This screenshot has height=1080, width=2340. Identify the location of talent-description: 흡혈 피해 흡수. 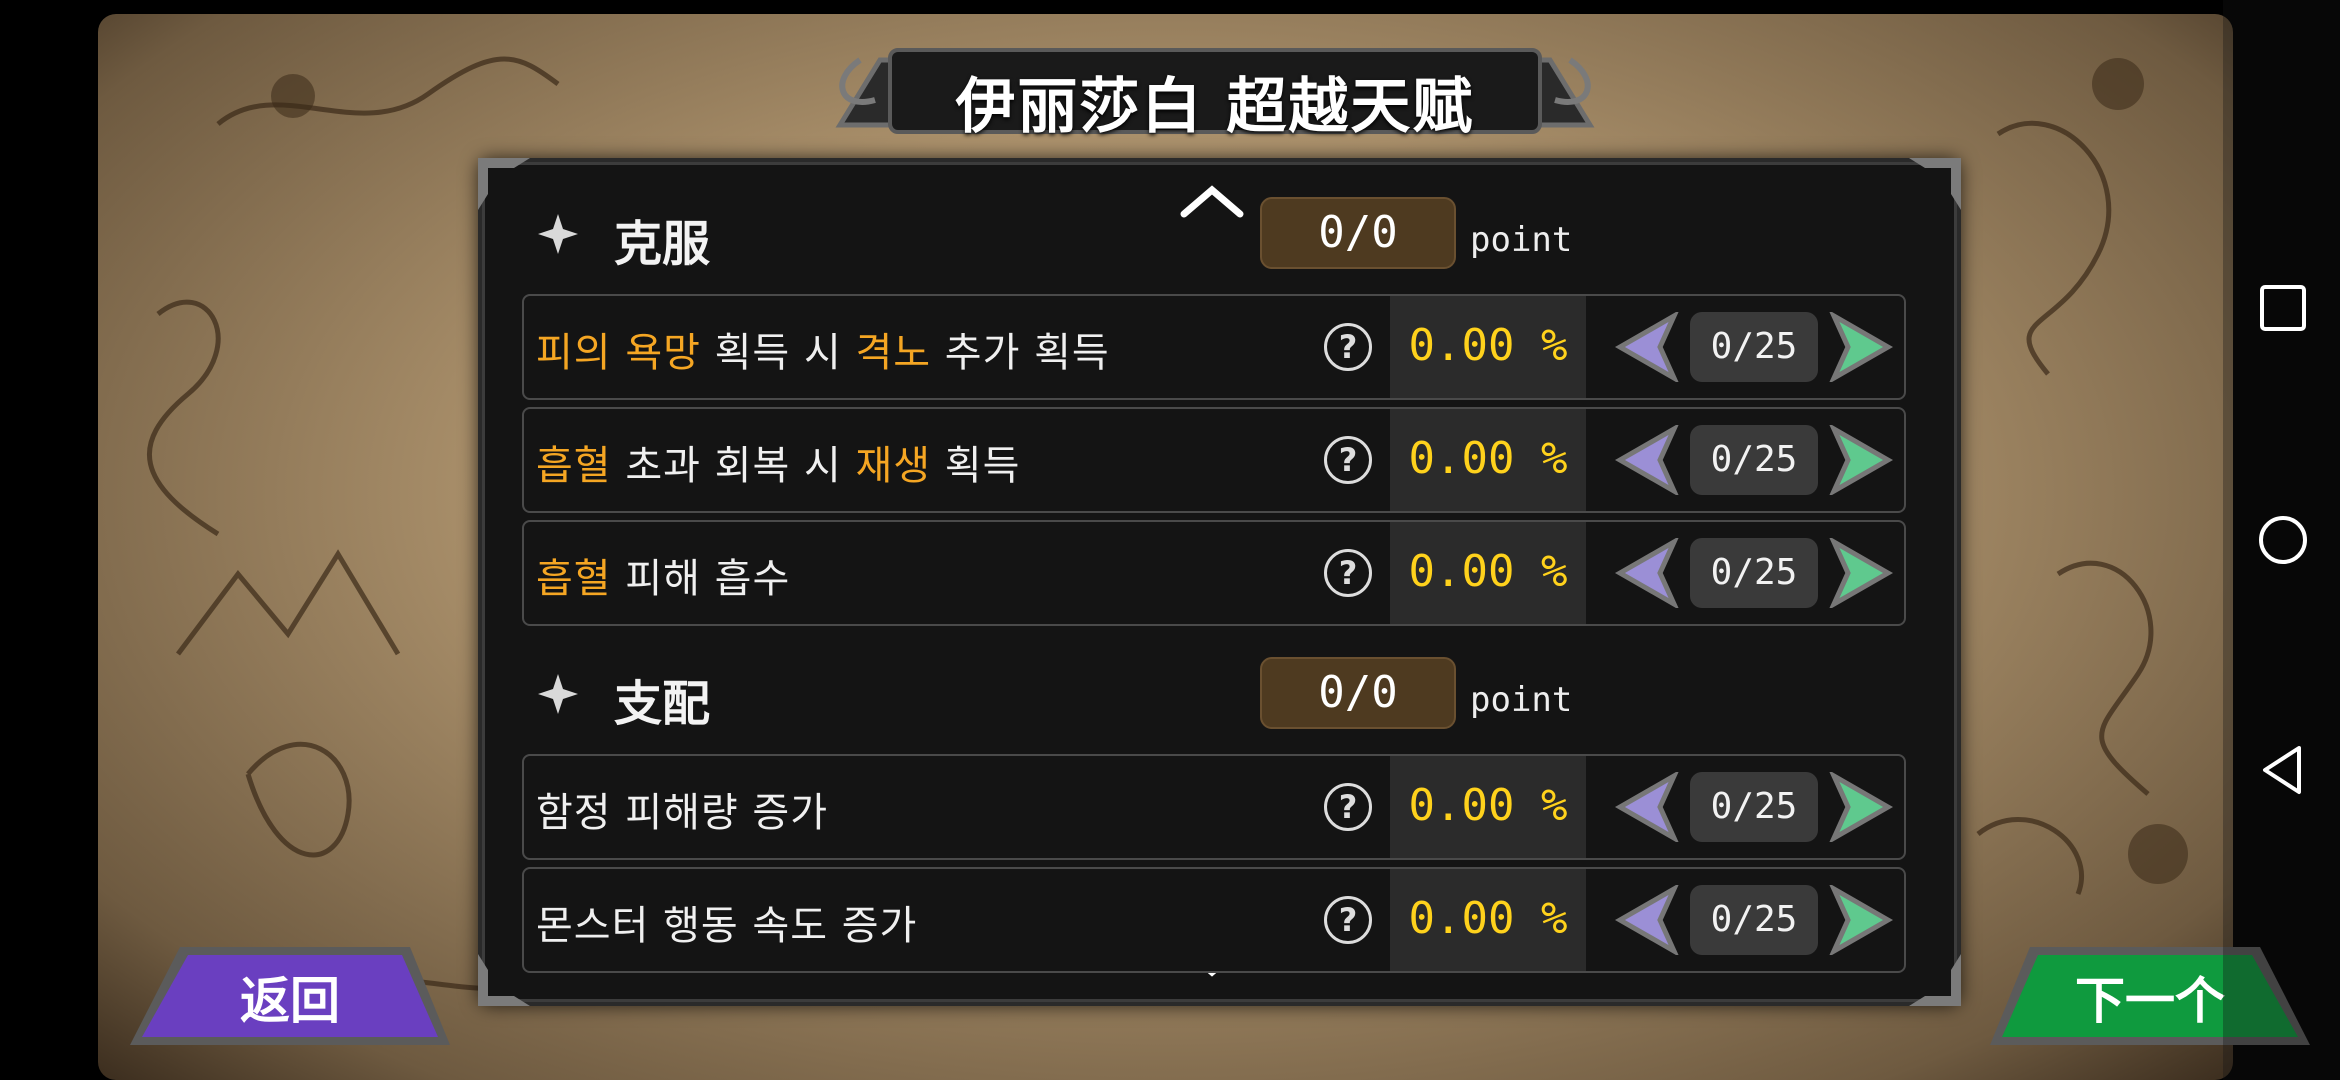
(663, 575).